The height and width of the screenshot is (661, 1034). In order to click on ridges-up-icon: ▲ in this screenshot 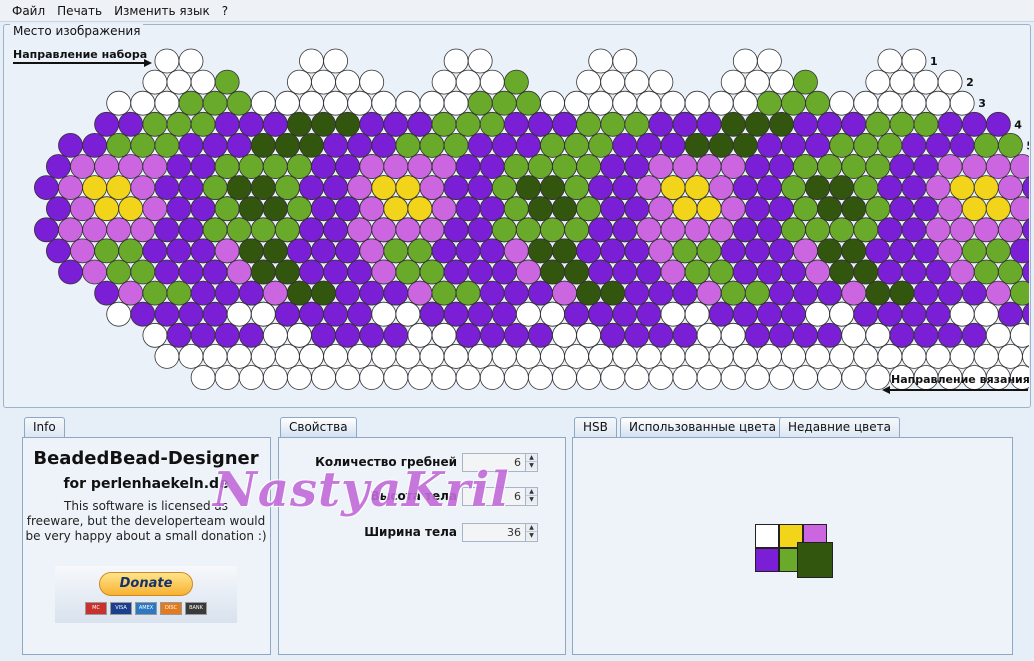, I will do `click(531, 458)`.